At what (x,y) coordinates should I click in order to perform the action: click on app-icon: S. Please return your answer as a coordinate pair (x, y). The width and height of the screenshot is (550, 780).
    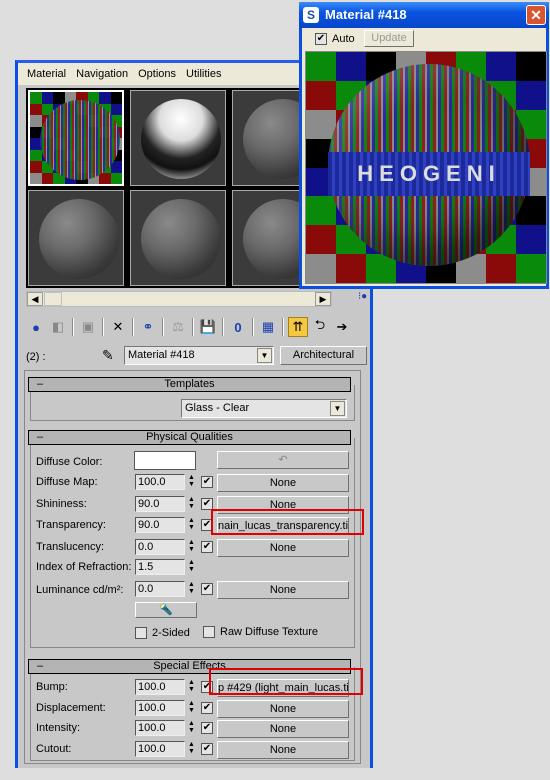
    Looking at the image, I should click on (311, 15).